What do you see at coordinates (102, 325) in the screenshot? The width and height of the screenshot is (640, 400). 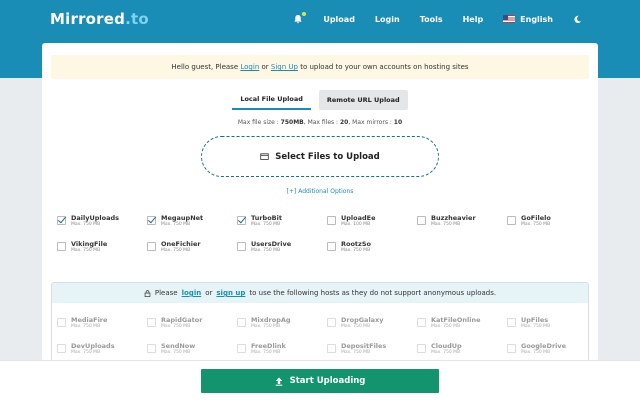 I see `locked-host-item: MediaFire Max. 750 MB` at bounding box center [102, 325].